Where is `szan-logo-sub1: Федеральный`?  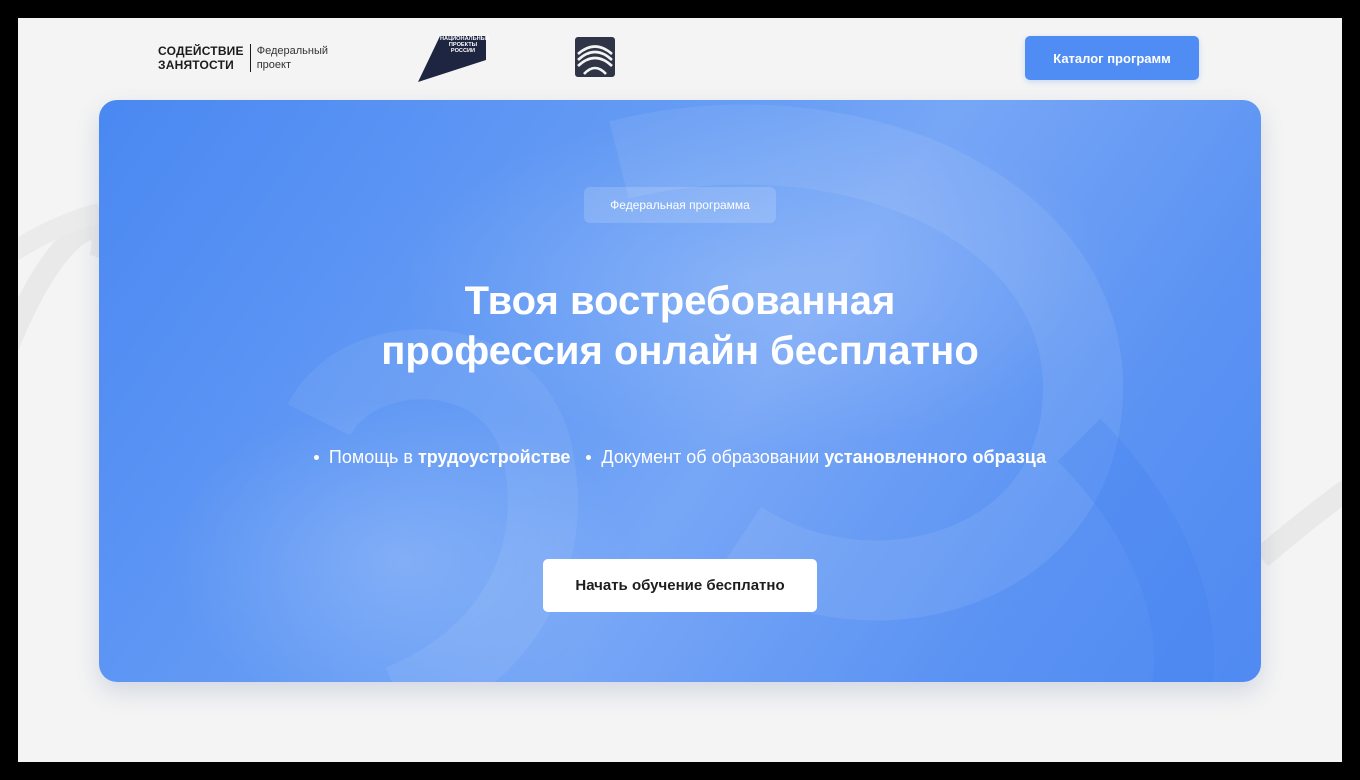 szan-logo-sub1: Федеральный is located at coordinates (292, 51).